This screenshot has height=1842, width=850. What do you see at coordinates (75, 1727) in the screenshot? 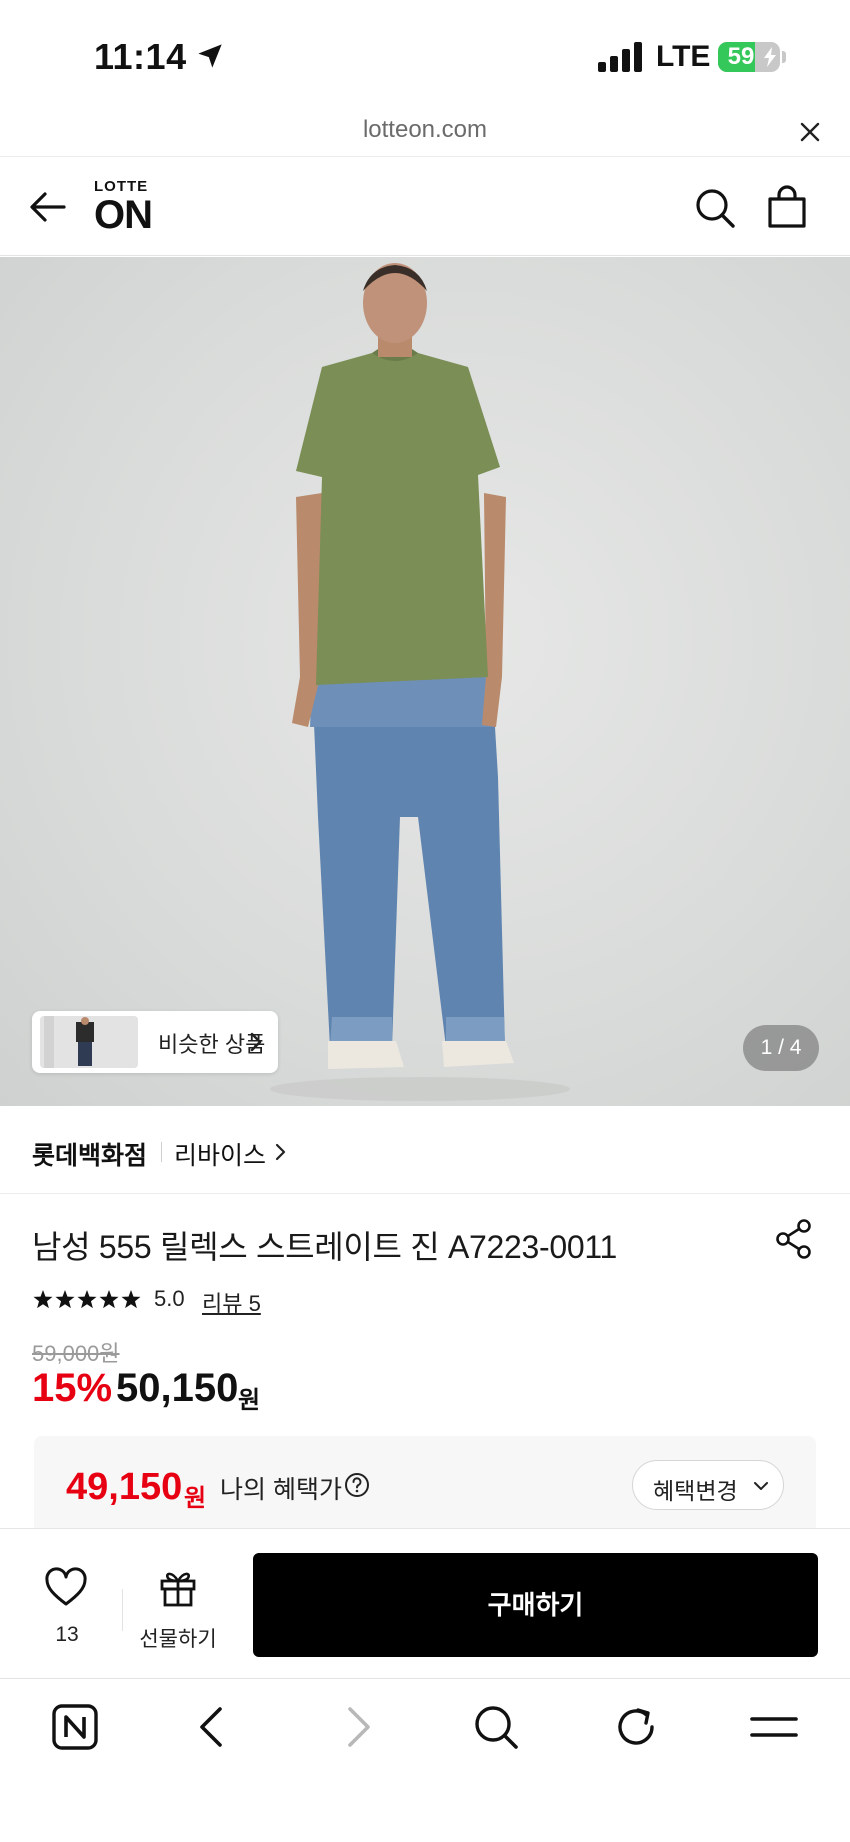
I see `naver-icon` at bounding box center [75, 1727].